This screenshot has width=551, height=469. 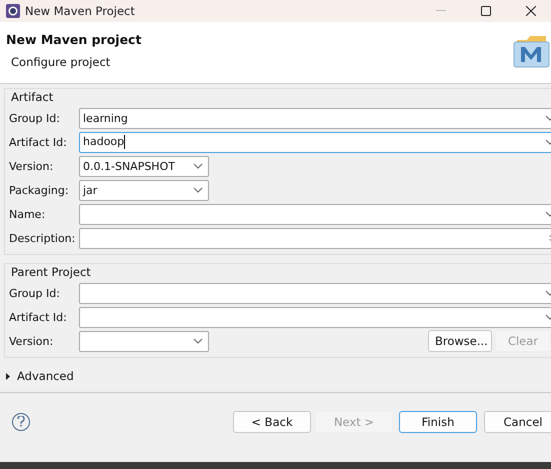 What do you see at coordinates (13, 11) in the screenshot?
I see `app-icon` at bounding box center [13, 11].